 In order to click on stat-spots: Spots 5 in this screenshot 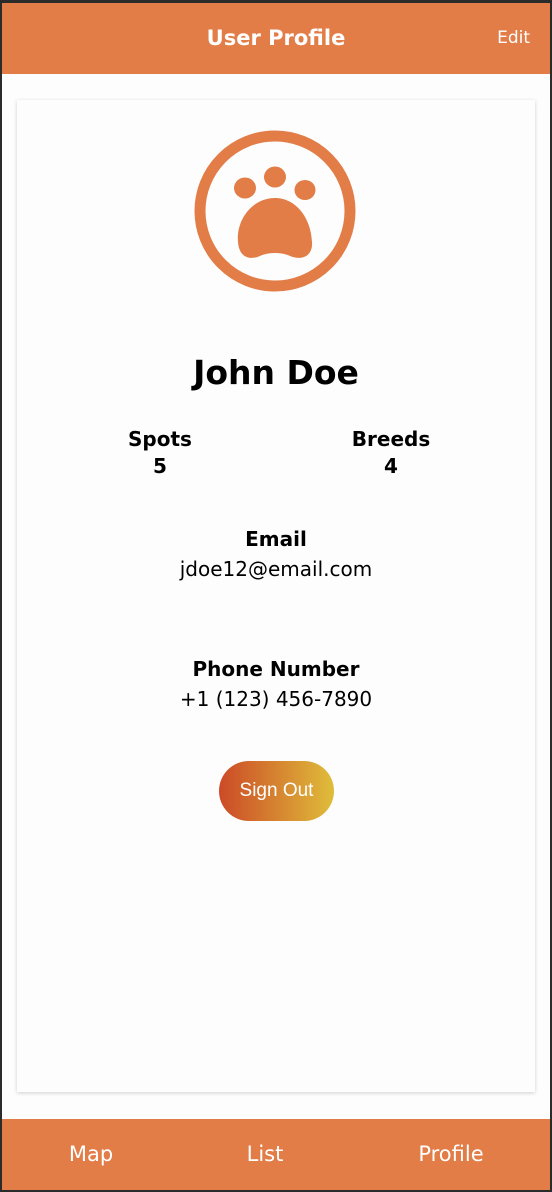, I will do `click(160, 451)`.